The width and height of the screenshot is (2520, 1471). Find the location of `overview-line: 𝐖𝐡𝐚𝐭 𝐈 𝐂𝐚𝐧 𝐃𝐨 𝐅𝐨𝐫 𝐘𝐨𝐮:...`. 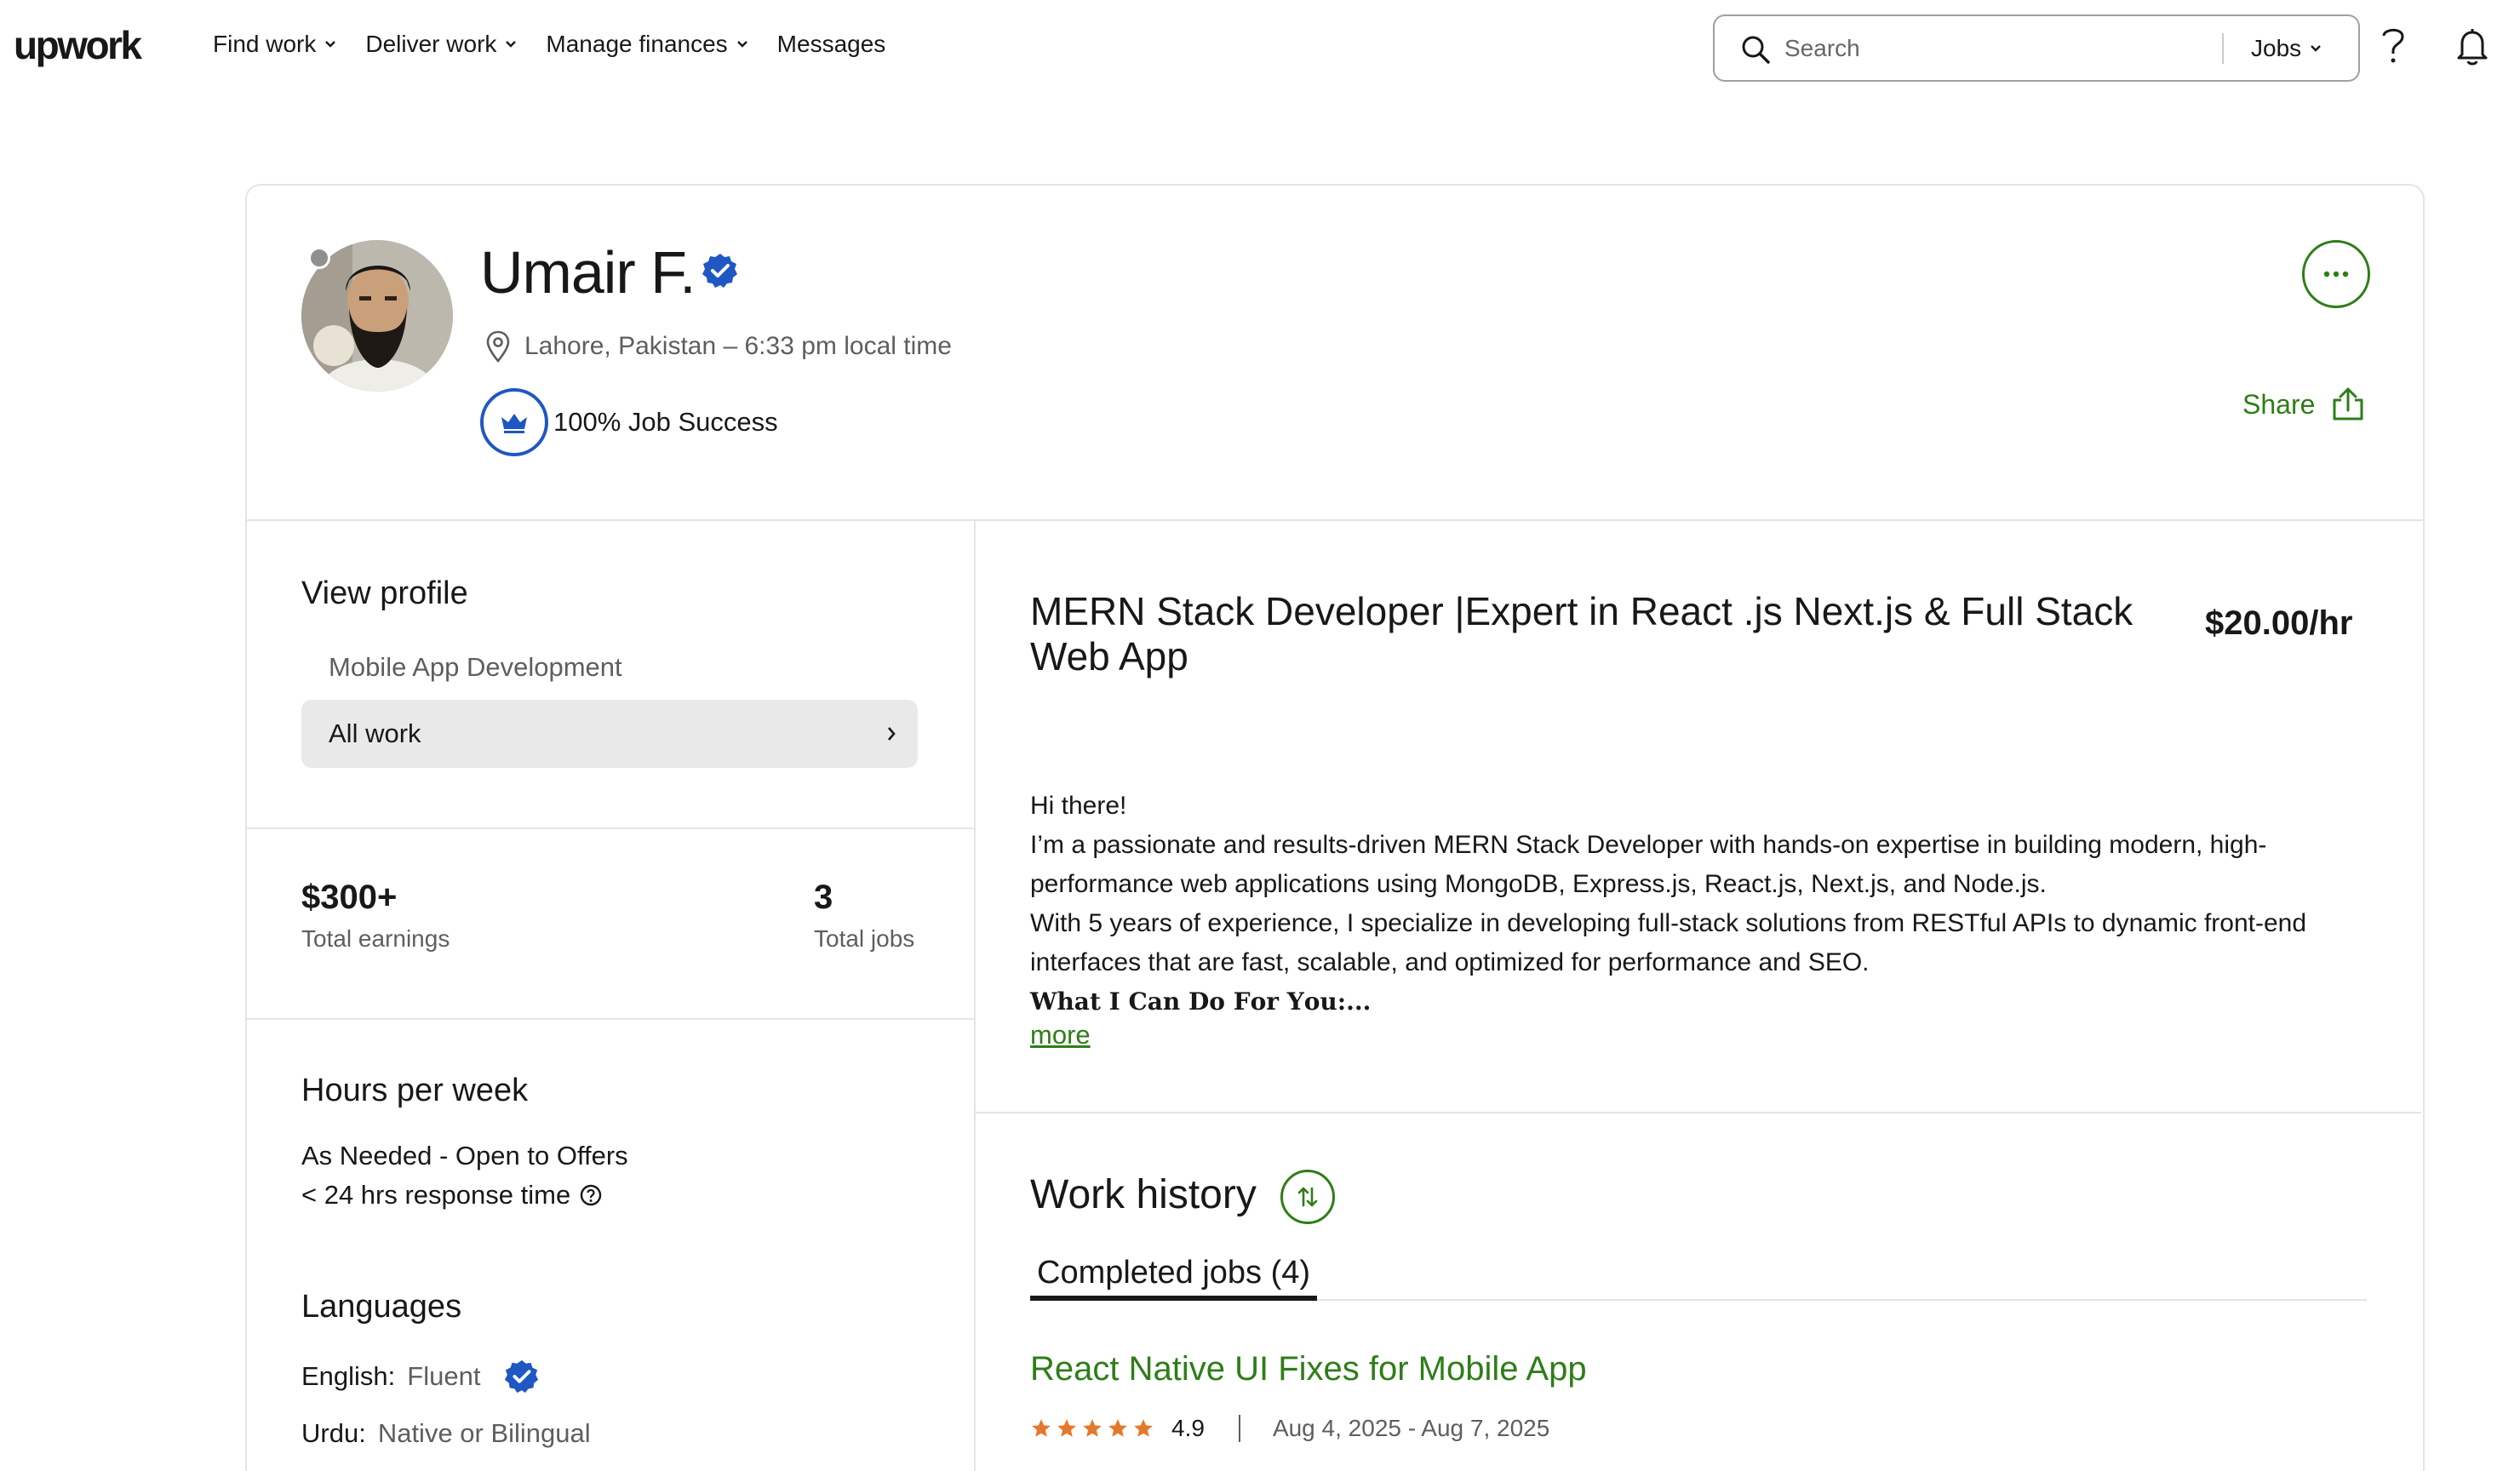

overview-line: 𝐖𝐡𝐚𝐭 𝐈 𝐂𝐚𝐧 𝐃𝐨 𝐅𝐨𝐫 𝐘𝐨𝐮:... is located at coordinates (1201, 1001).